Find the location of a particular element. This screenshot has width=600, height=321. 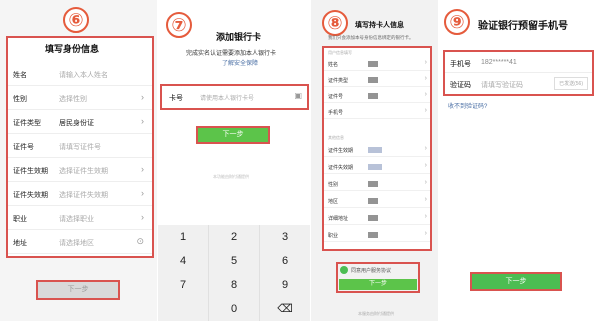

page-title: 验证银行预留手机号 is located at coordinates (523, 26).